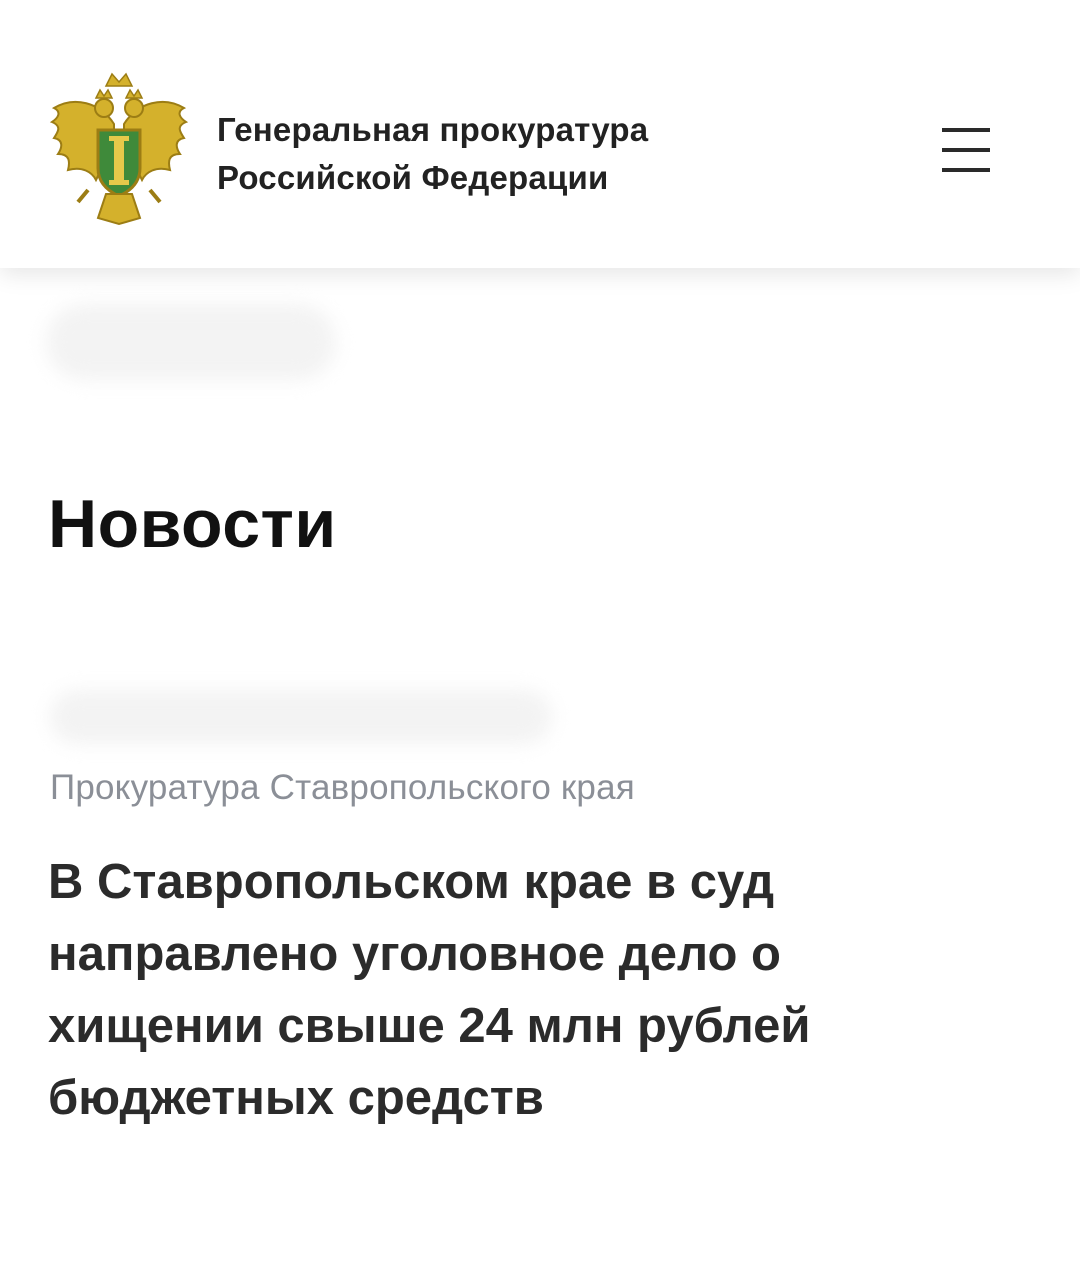 Image resolution: width=1080 pixels, height=1267 pixels. I want to click on eagle-emblem-icon, so click(119, 149).